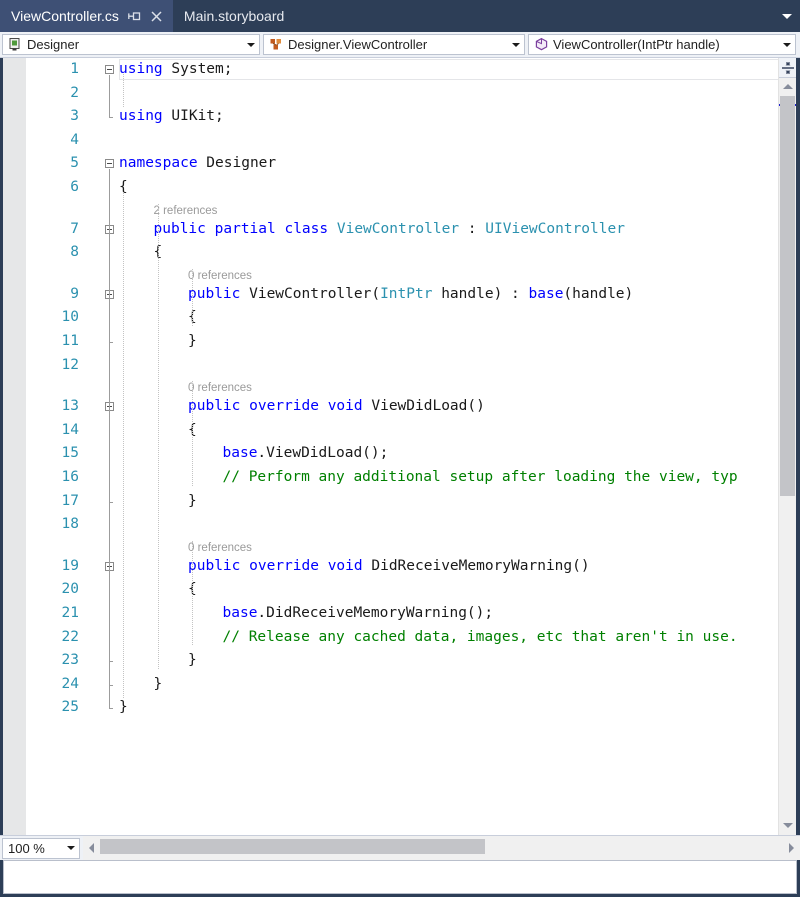 Image resolution: width=800 pixels, height=897 pixels. Describe the element at coordinates (134, 16) in the screenshot. I see `pin-icon` at that location.